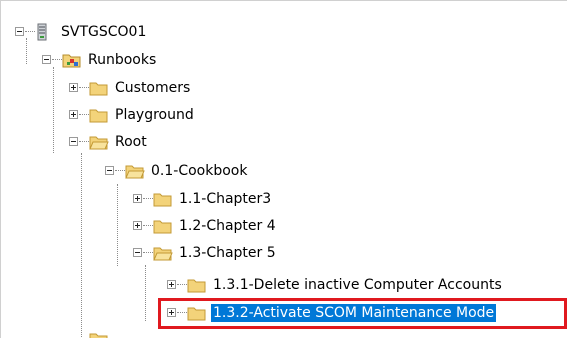 The image size is (567, 338). I want to click on runbooks-folder-icon, so click(72, 60).